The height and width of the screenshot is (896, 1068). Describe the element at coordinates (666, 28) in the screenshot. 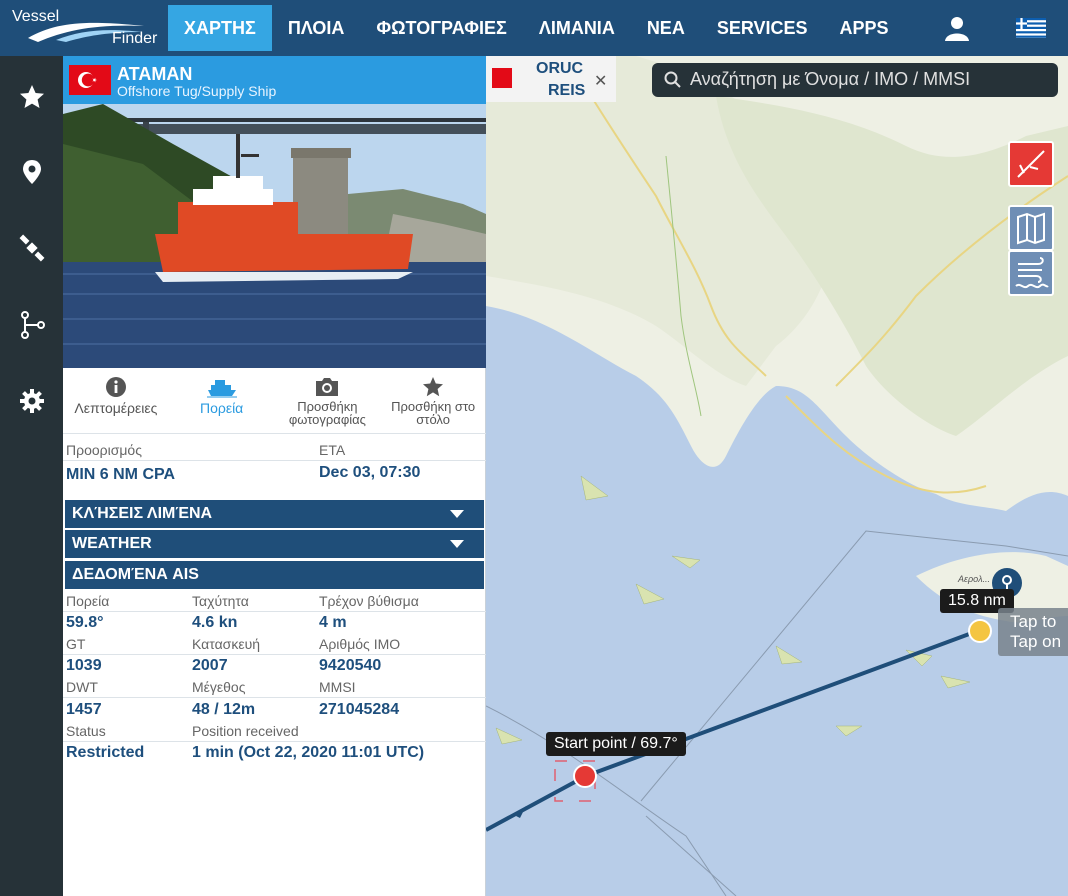

I see `nav-news: ΝΕΑ` at that location.